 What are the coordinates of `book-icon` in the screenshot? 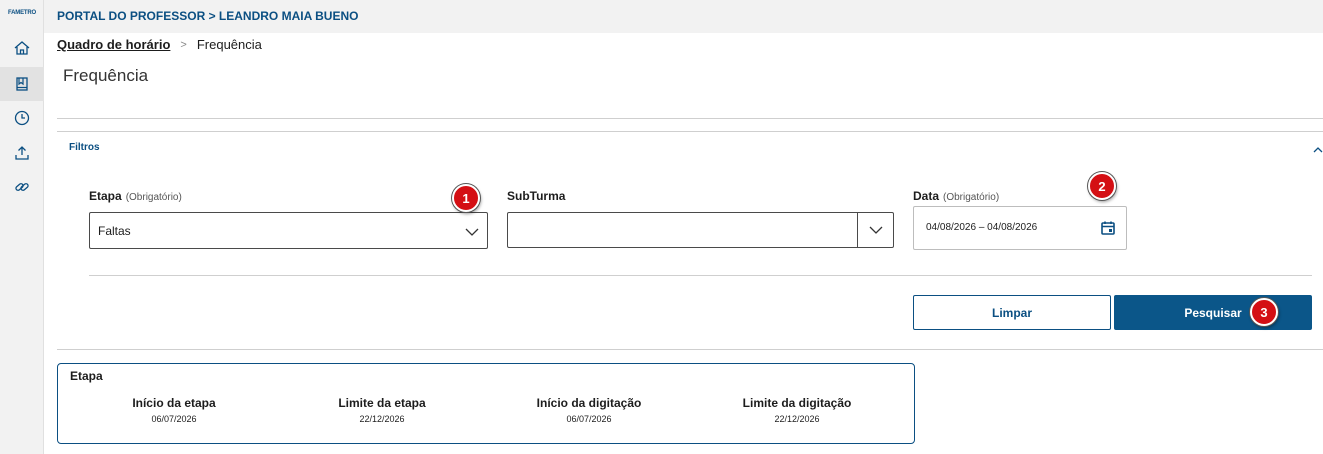 It's located at (22, 84).